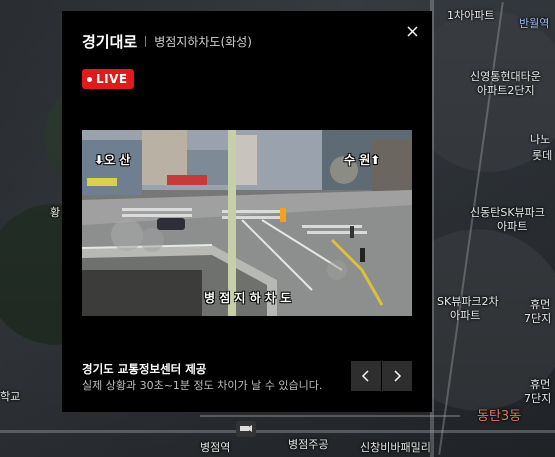 The width and height of the screenshot is (555, 457). What do you see at coordinates (144, 369) in the screenshot?
I see `source-text: 경기도 교통정보센터 제공` at bounding box center [144, 369].